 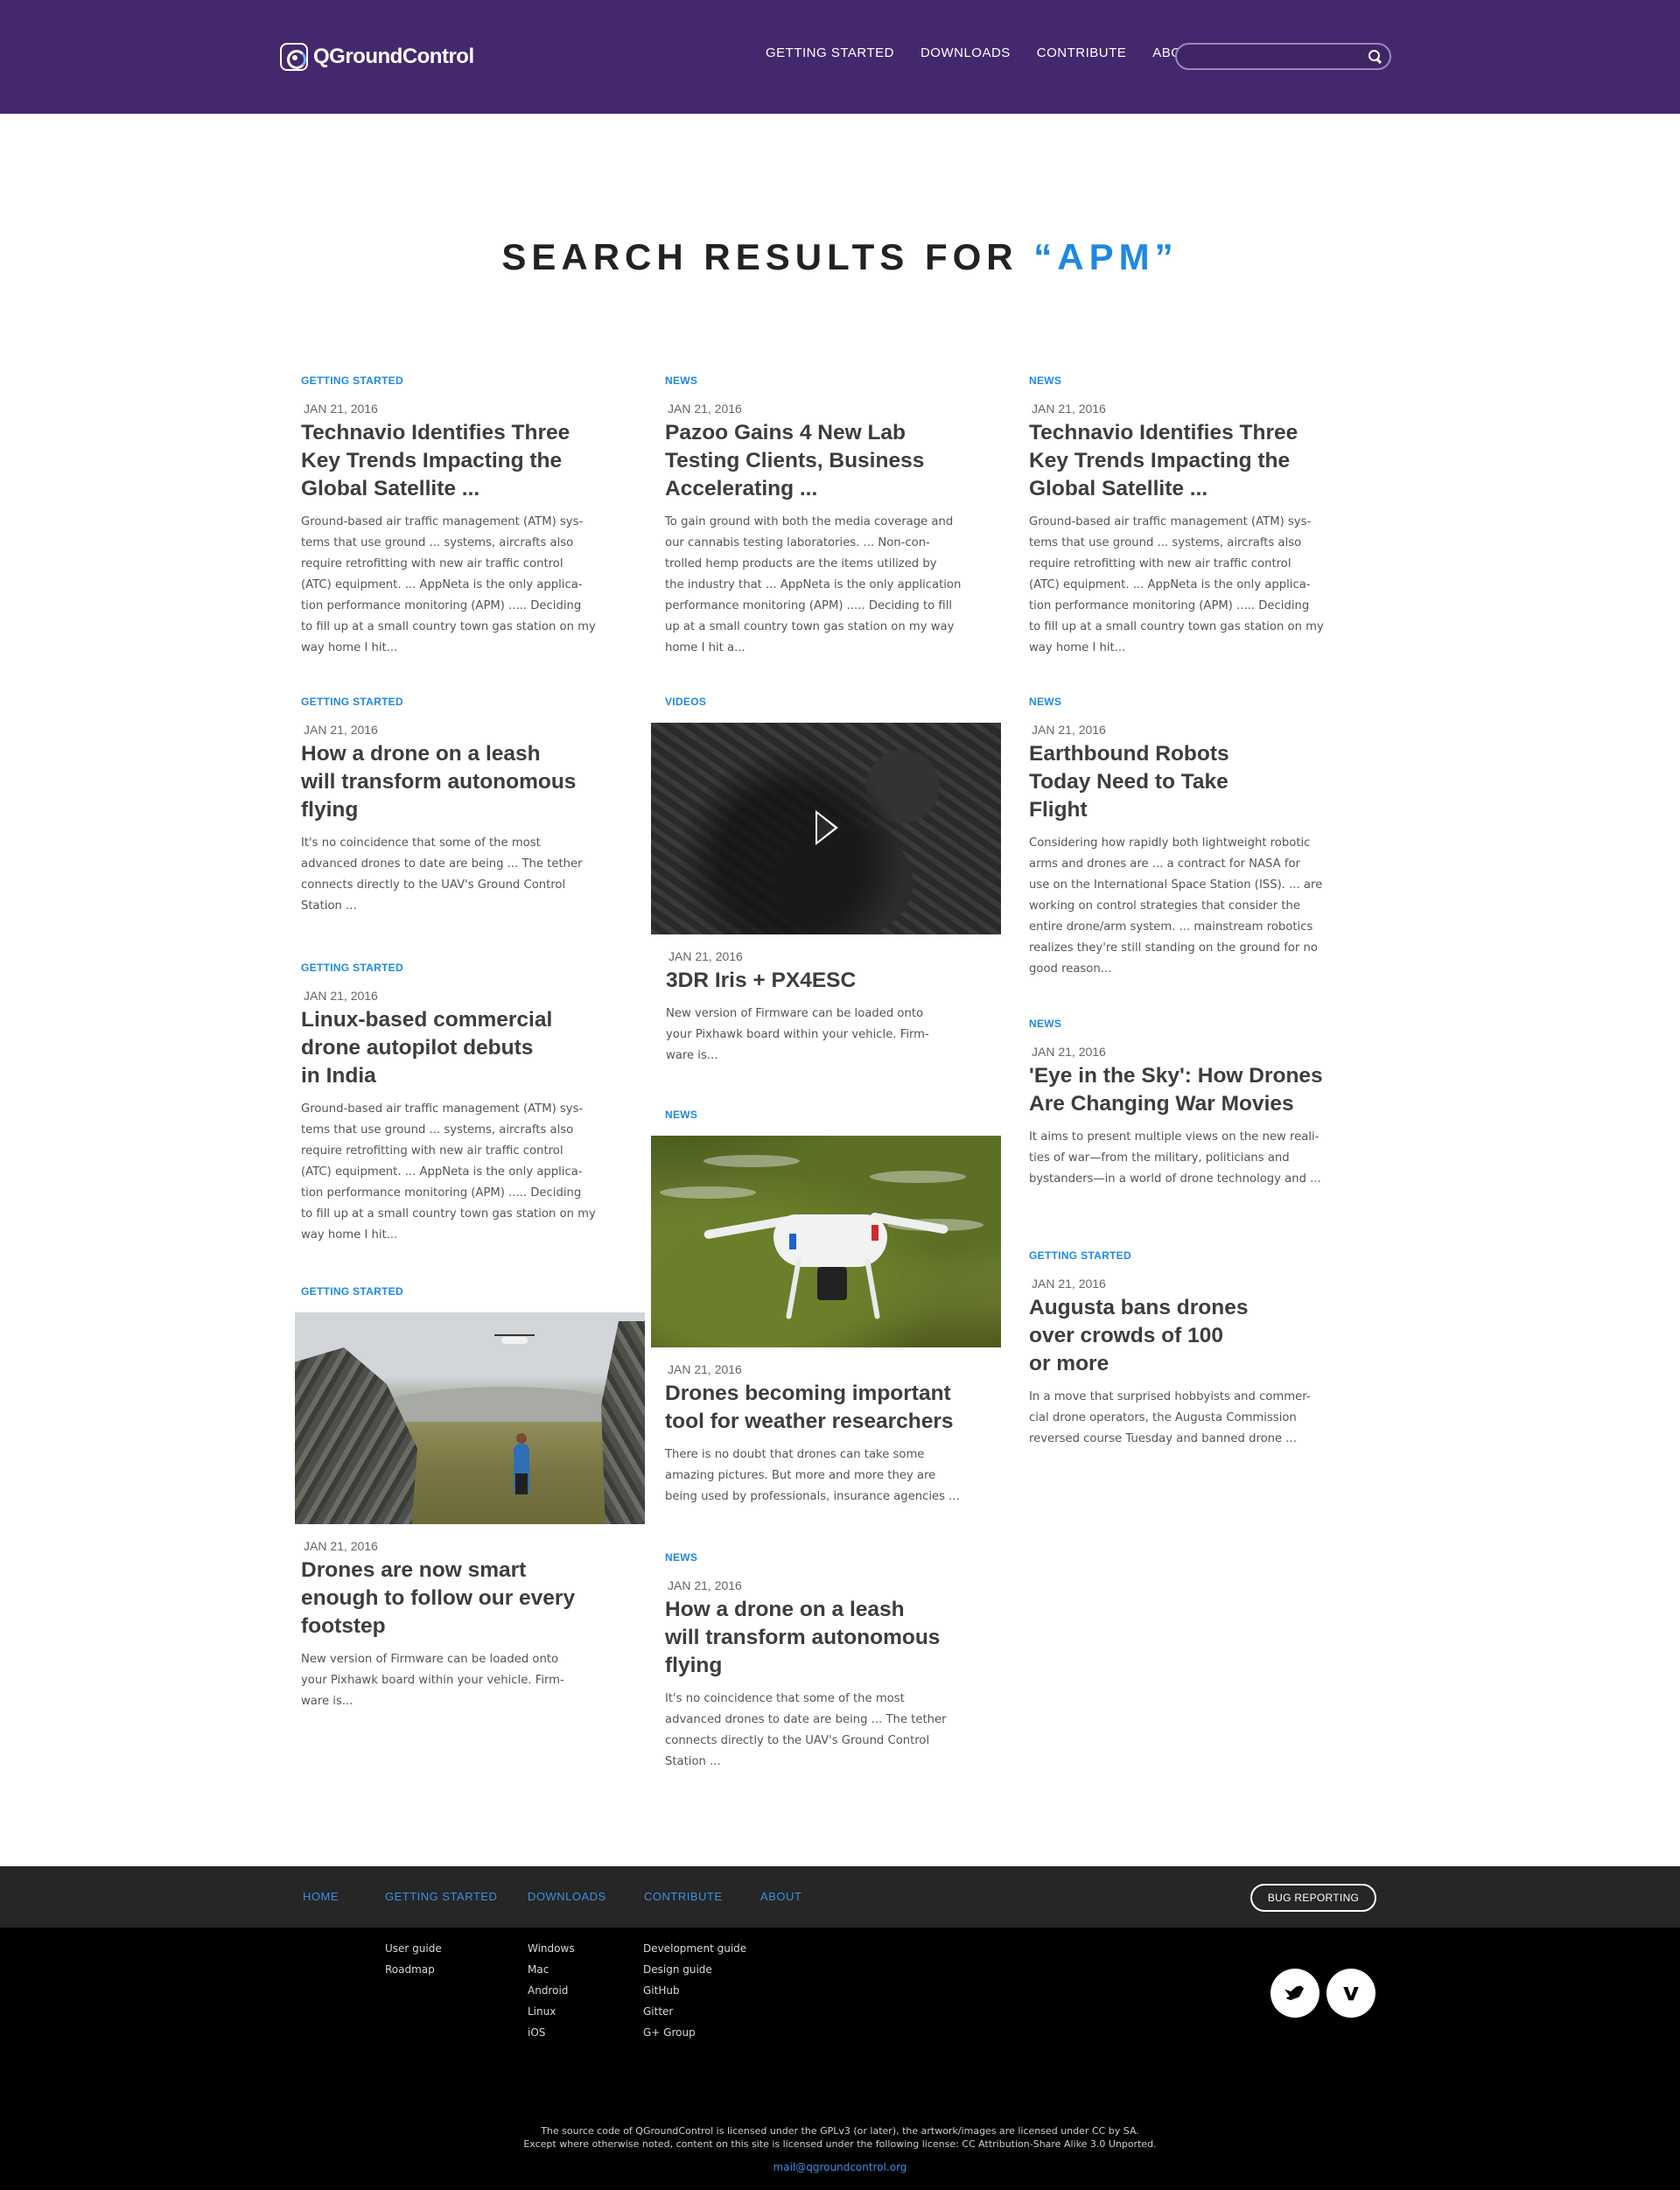 What do you see at coordinates (551, 1970) in the screenshot?
I see `footer-link: Mac` at bounding box center [551, 1970].